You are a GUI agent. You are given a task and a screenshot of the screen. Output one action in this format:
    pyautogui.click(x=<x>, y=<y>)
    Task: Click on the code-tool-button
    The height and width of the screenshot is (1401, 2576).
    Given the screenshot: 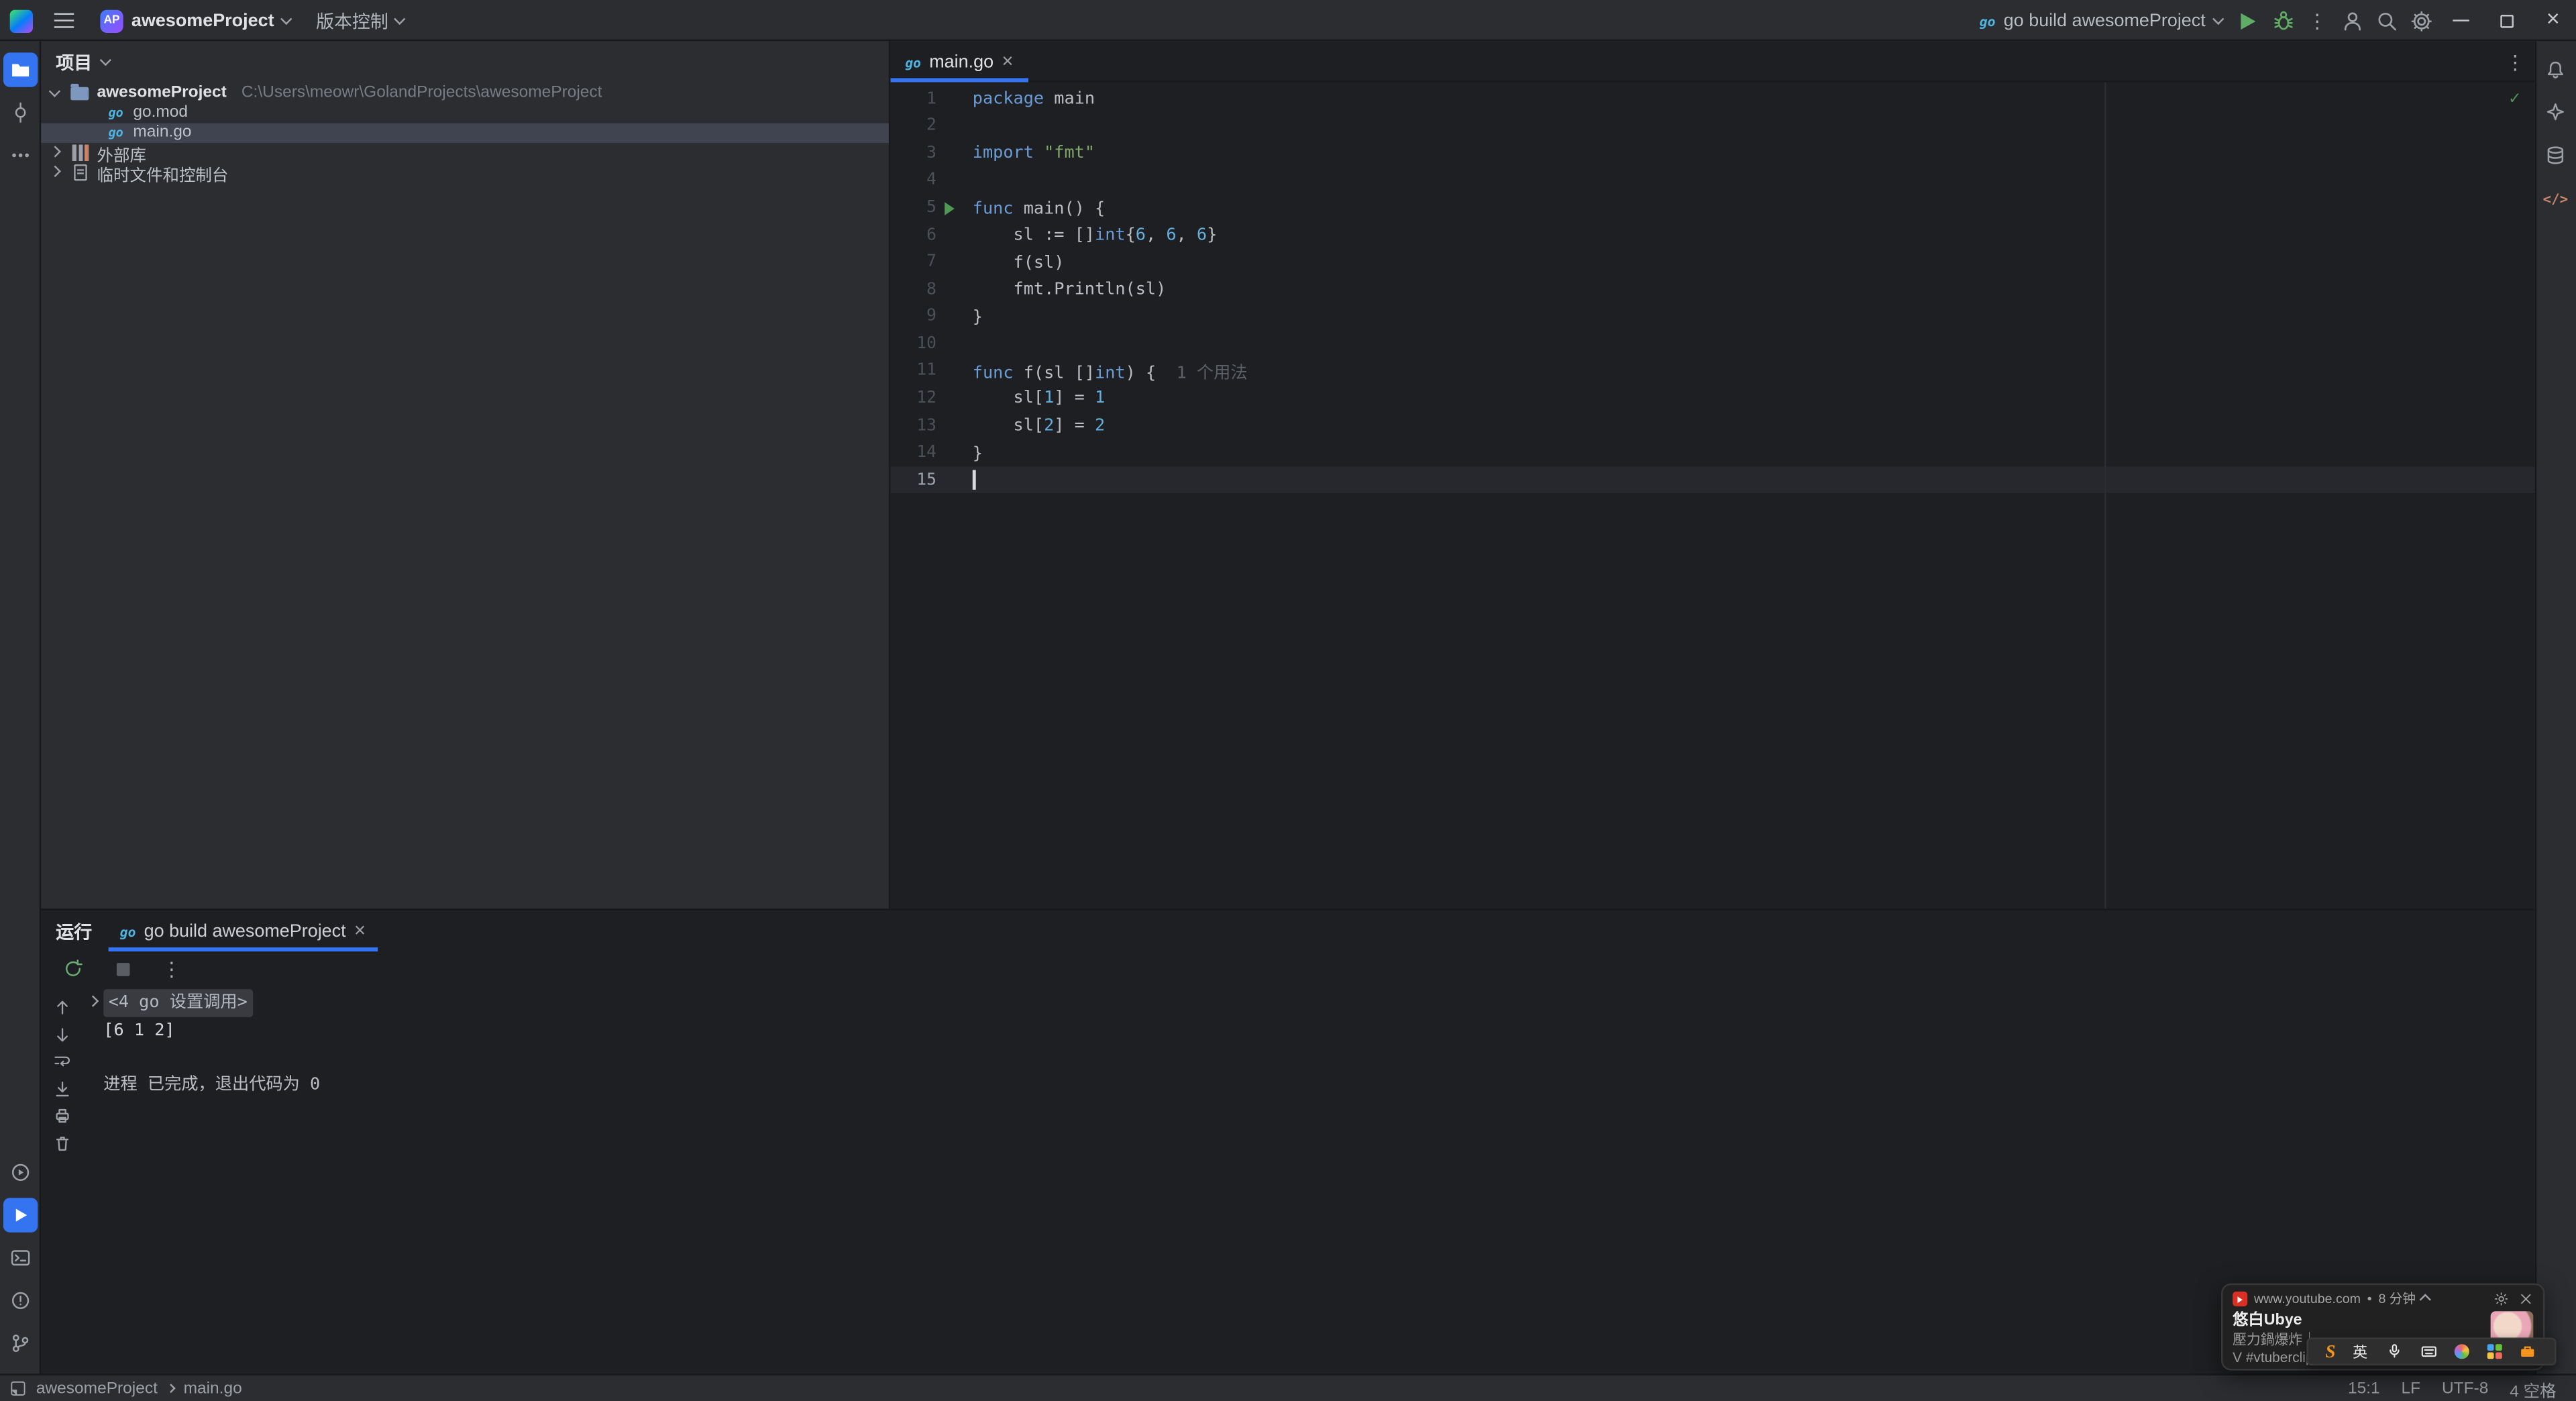 What is the action you would take?
    pyautogui.click(x=2555, y=197)
    